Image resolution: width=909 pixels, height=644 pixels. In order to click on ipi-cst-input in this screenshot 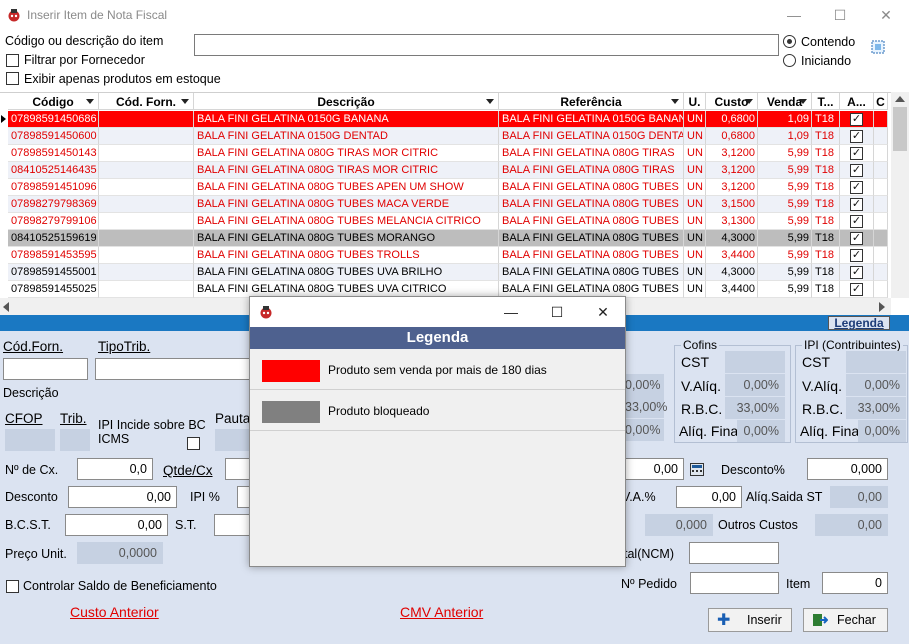, I will do `click(876, 362)`.